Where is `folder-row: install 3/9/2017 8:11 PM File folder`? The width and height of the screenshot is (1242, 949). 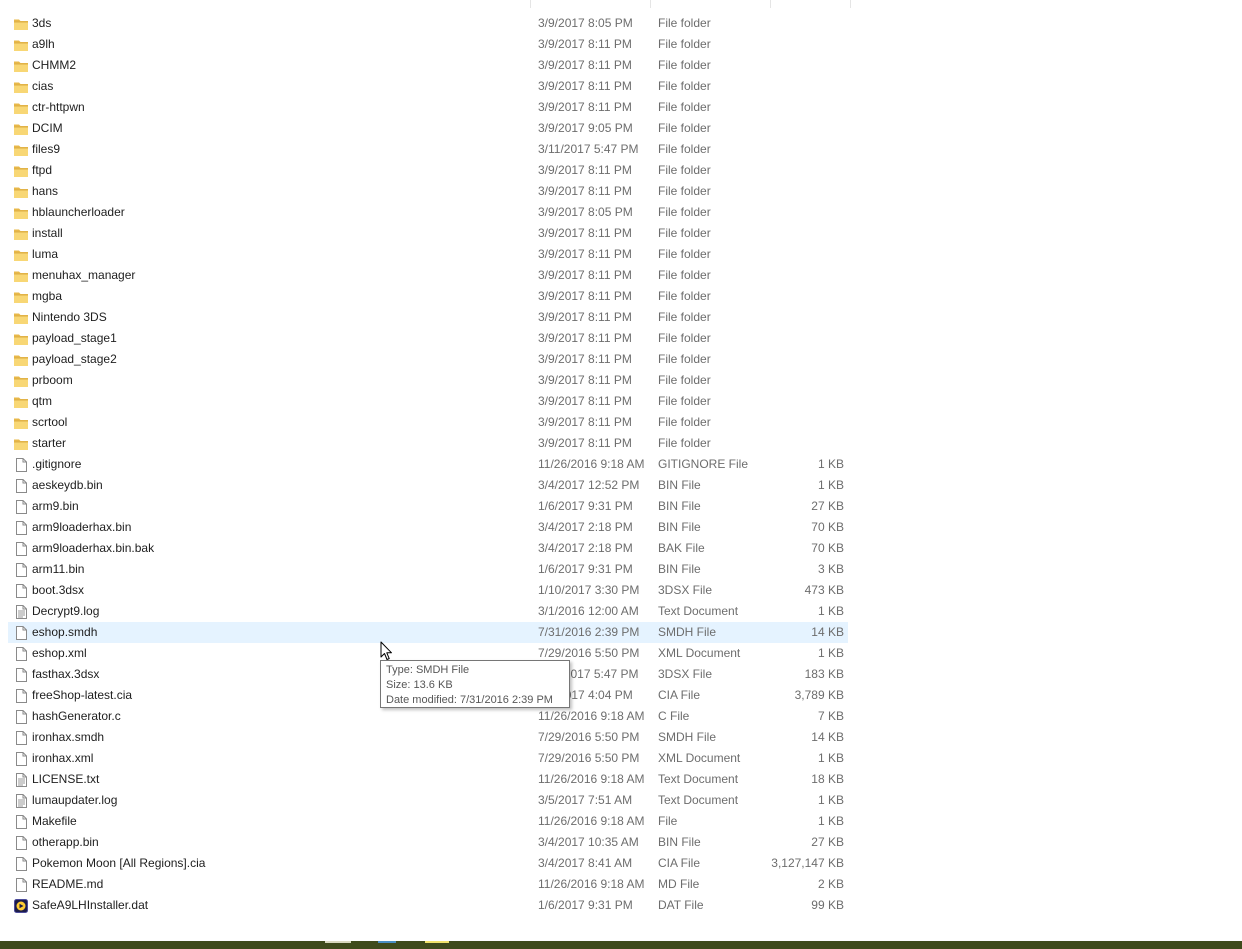 folder-row: install 3/9/2017 8:11 PM File folder is located at coordinates (621, 233).